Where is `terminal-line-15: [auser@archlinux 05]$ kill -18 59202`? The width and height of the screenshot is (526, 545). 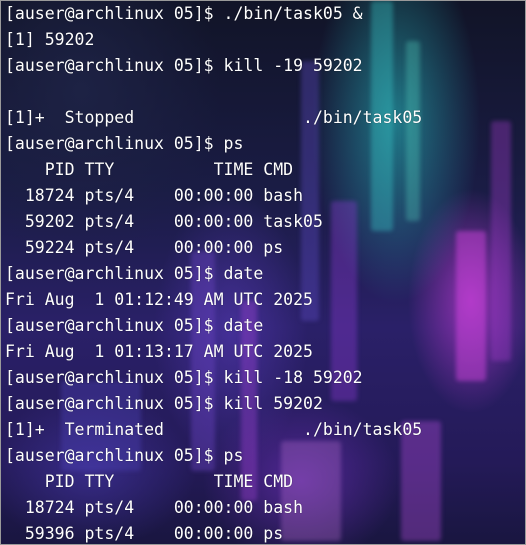 terminal-line-15: [auser@archlinux 05]$ kill -18 59202 is located at coordinates (184, 377).